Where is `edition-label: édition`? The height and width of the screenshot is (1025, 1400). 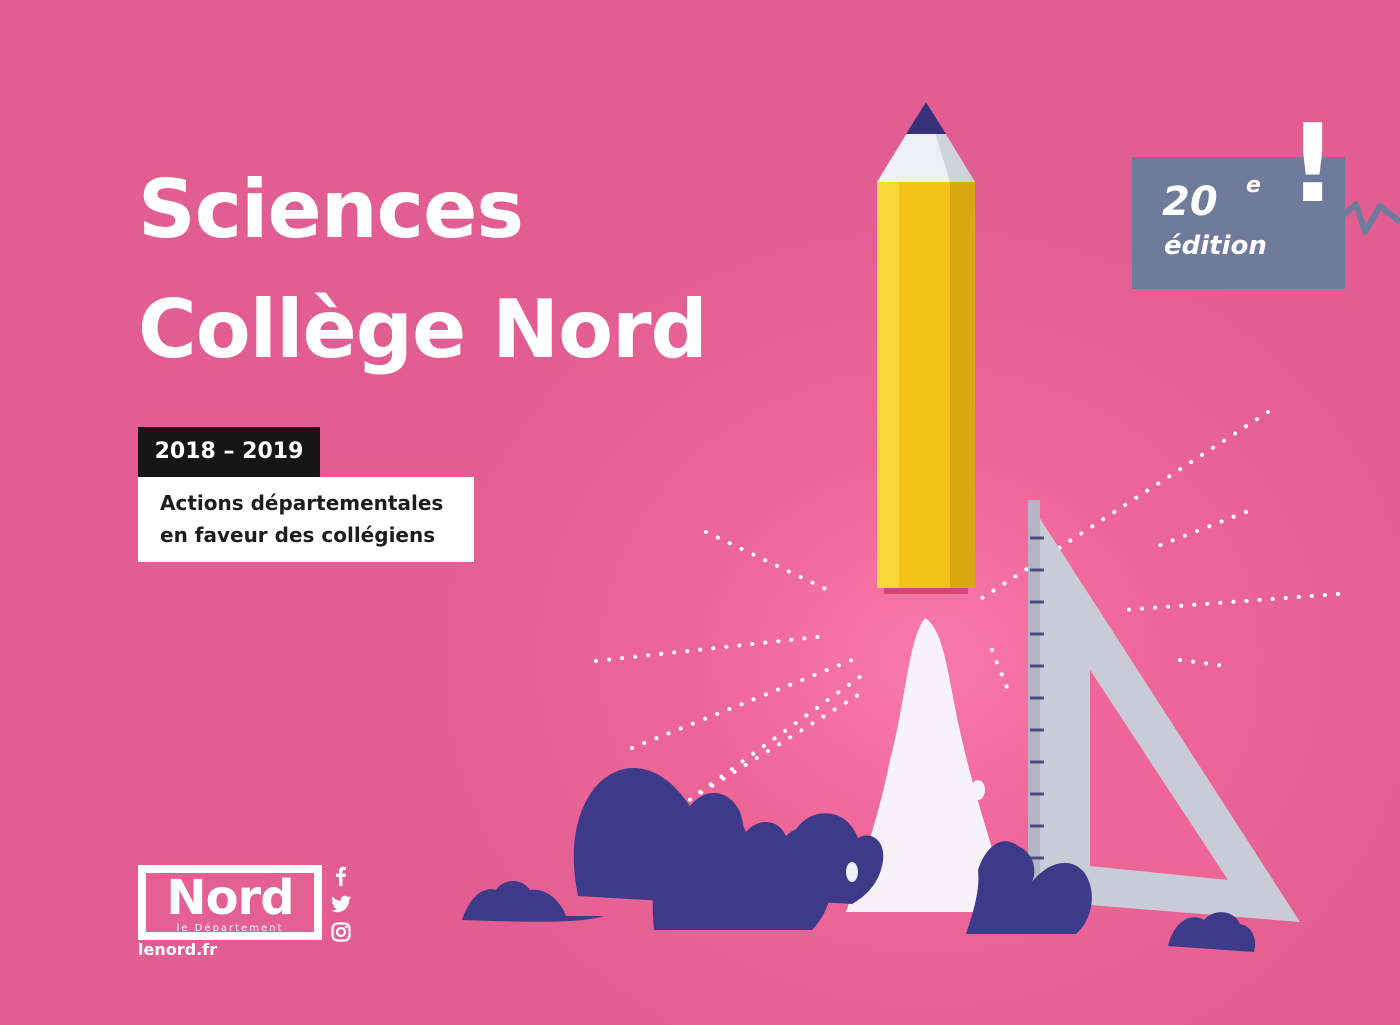 edition-label: édition is located at coordinates (1215, 246).